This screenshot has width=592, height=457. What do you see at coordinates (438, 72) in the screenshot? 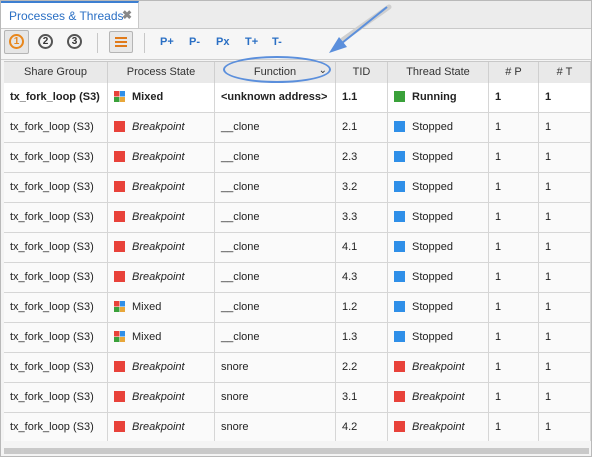
I see `column-header-thread-state: Thread State` at bounding box center [438, 72].